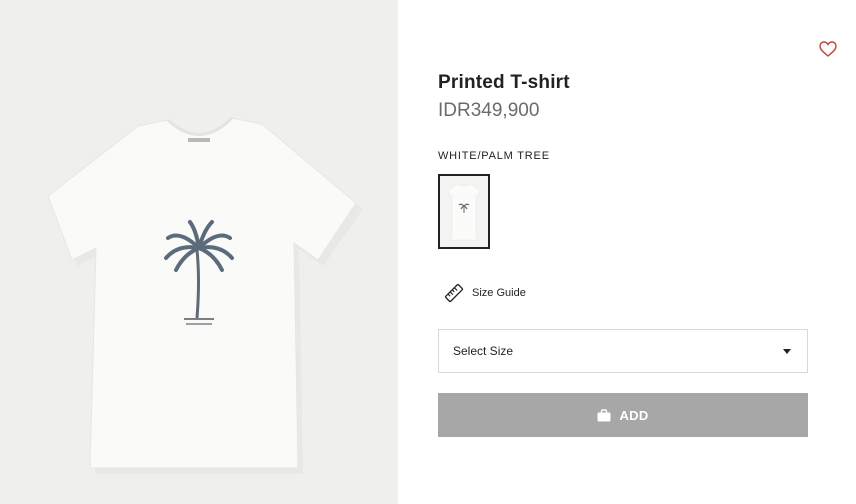  What do you see at coordinates (494, 156) in the screenshot?
I see `color-label: WHITE/PALM TREE` at bounding box center [494, 156].